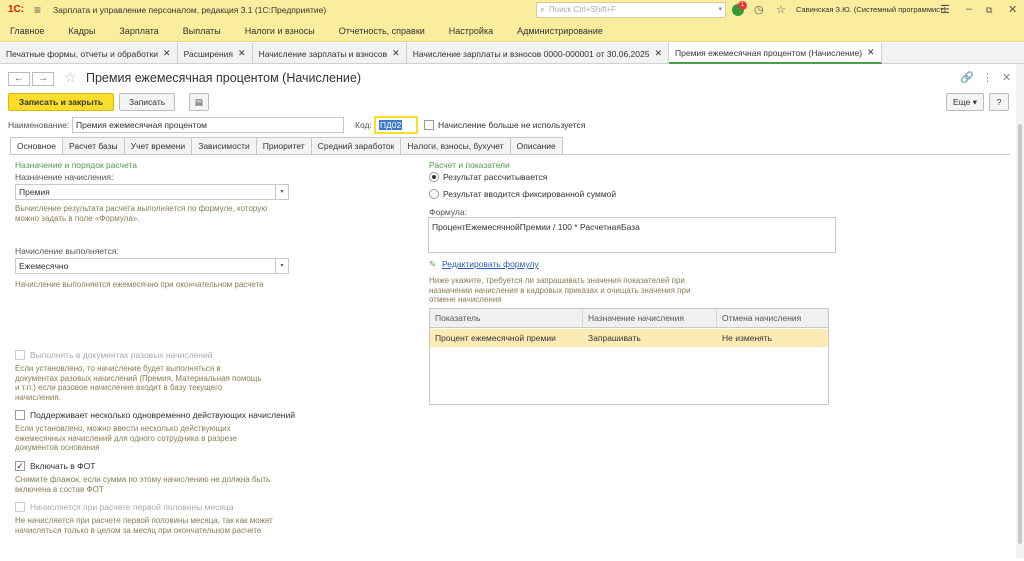 Image resolution: width=1024 pixels, height=561 pixels. Describe the element at coordinates (67, 251) in the screenshot. I see `execution-label: Начисление выполняется:` at that location.